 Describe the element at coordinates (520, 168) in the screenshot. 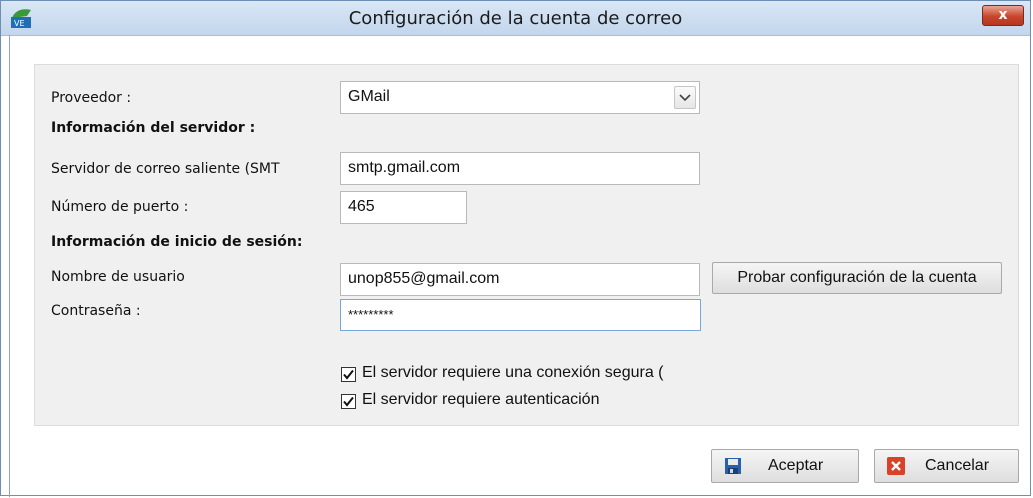

I see `smtp-server-input: smtp.gmail.com` at that location.